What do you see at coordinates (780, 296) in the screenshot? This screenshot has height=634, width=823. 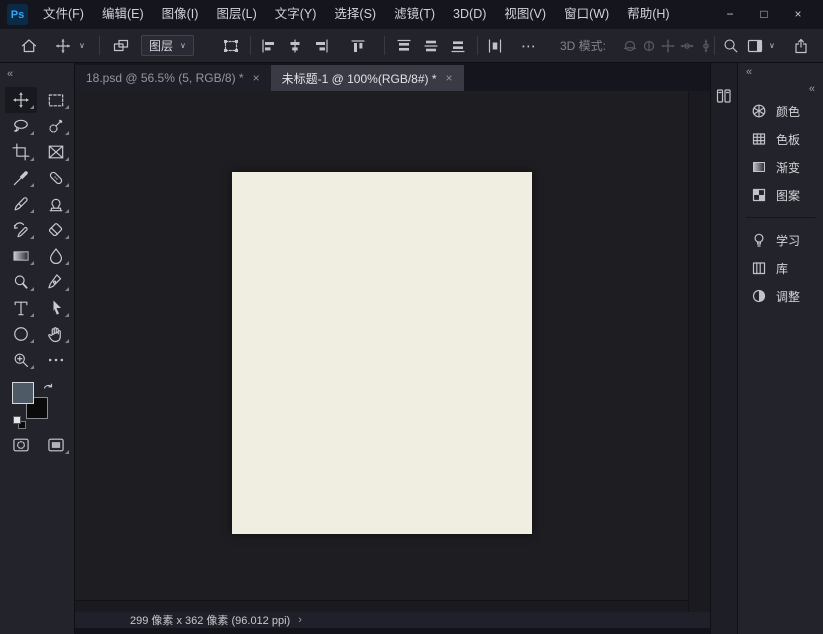 I see `panel-item-adjustments: 调整` at bounding box center [780, 296].